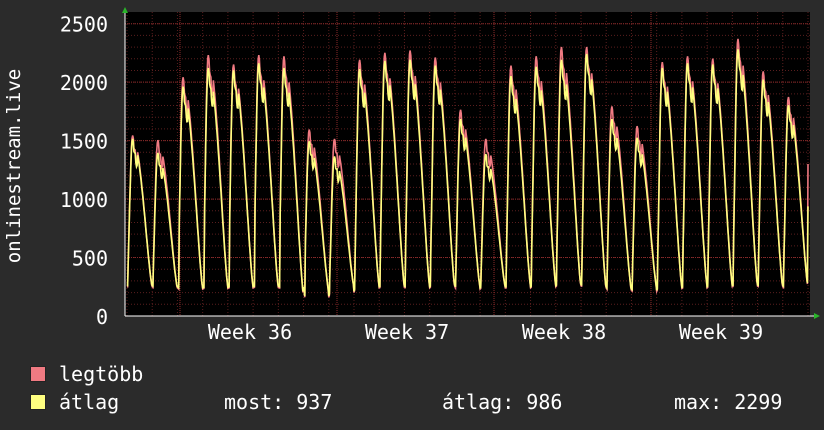 The width and height of the screenshot is (824, 430). Describe the element at coordinates (407, 332) in the screenshot. I see `x-tick-label: Week 37` at that location.